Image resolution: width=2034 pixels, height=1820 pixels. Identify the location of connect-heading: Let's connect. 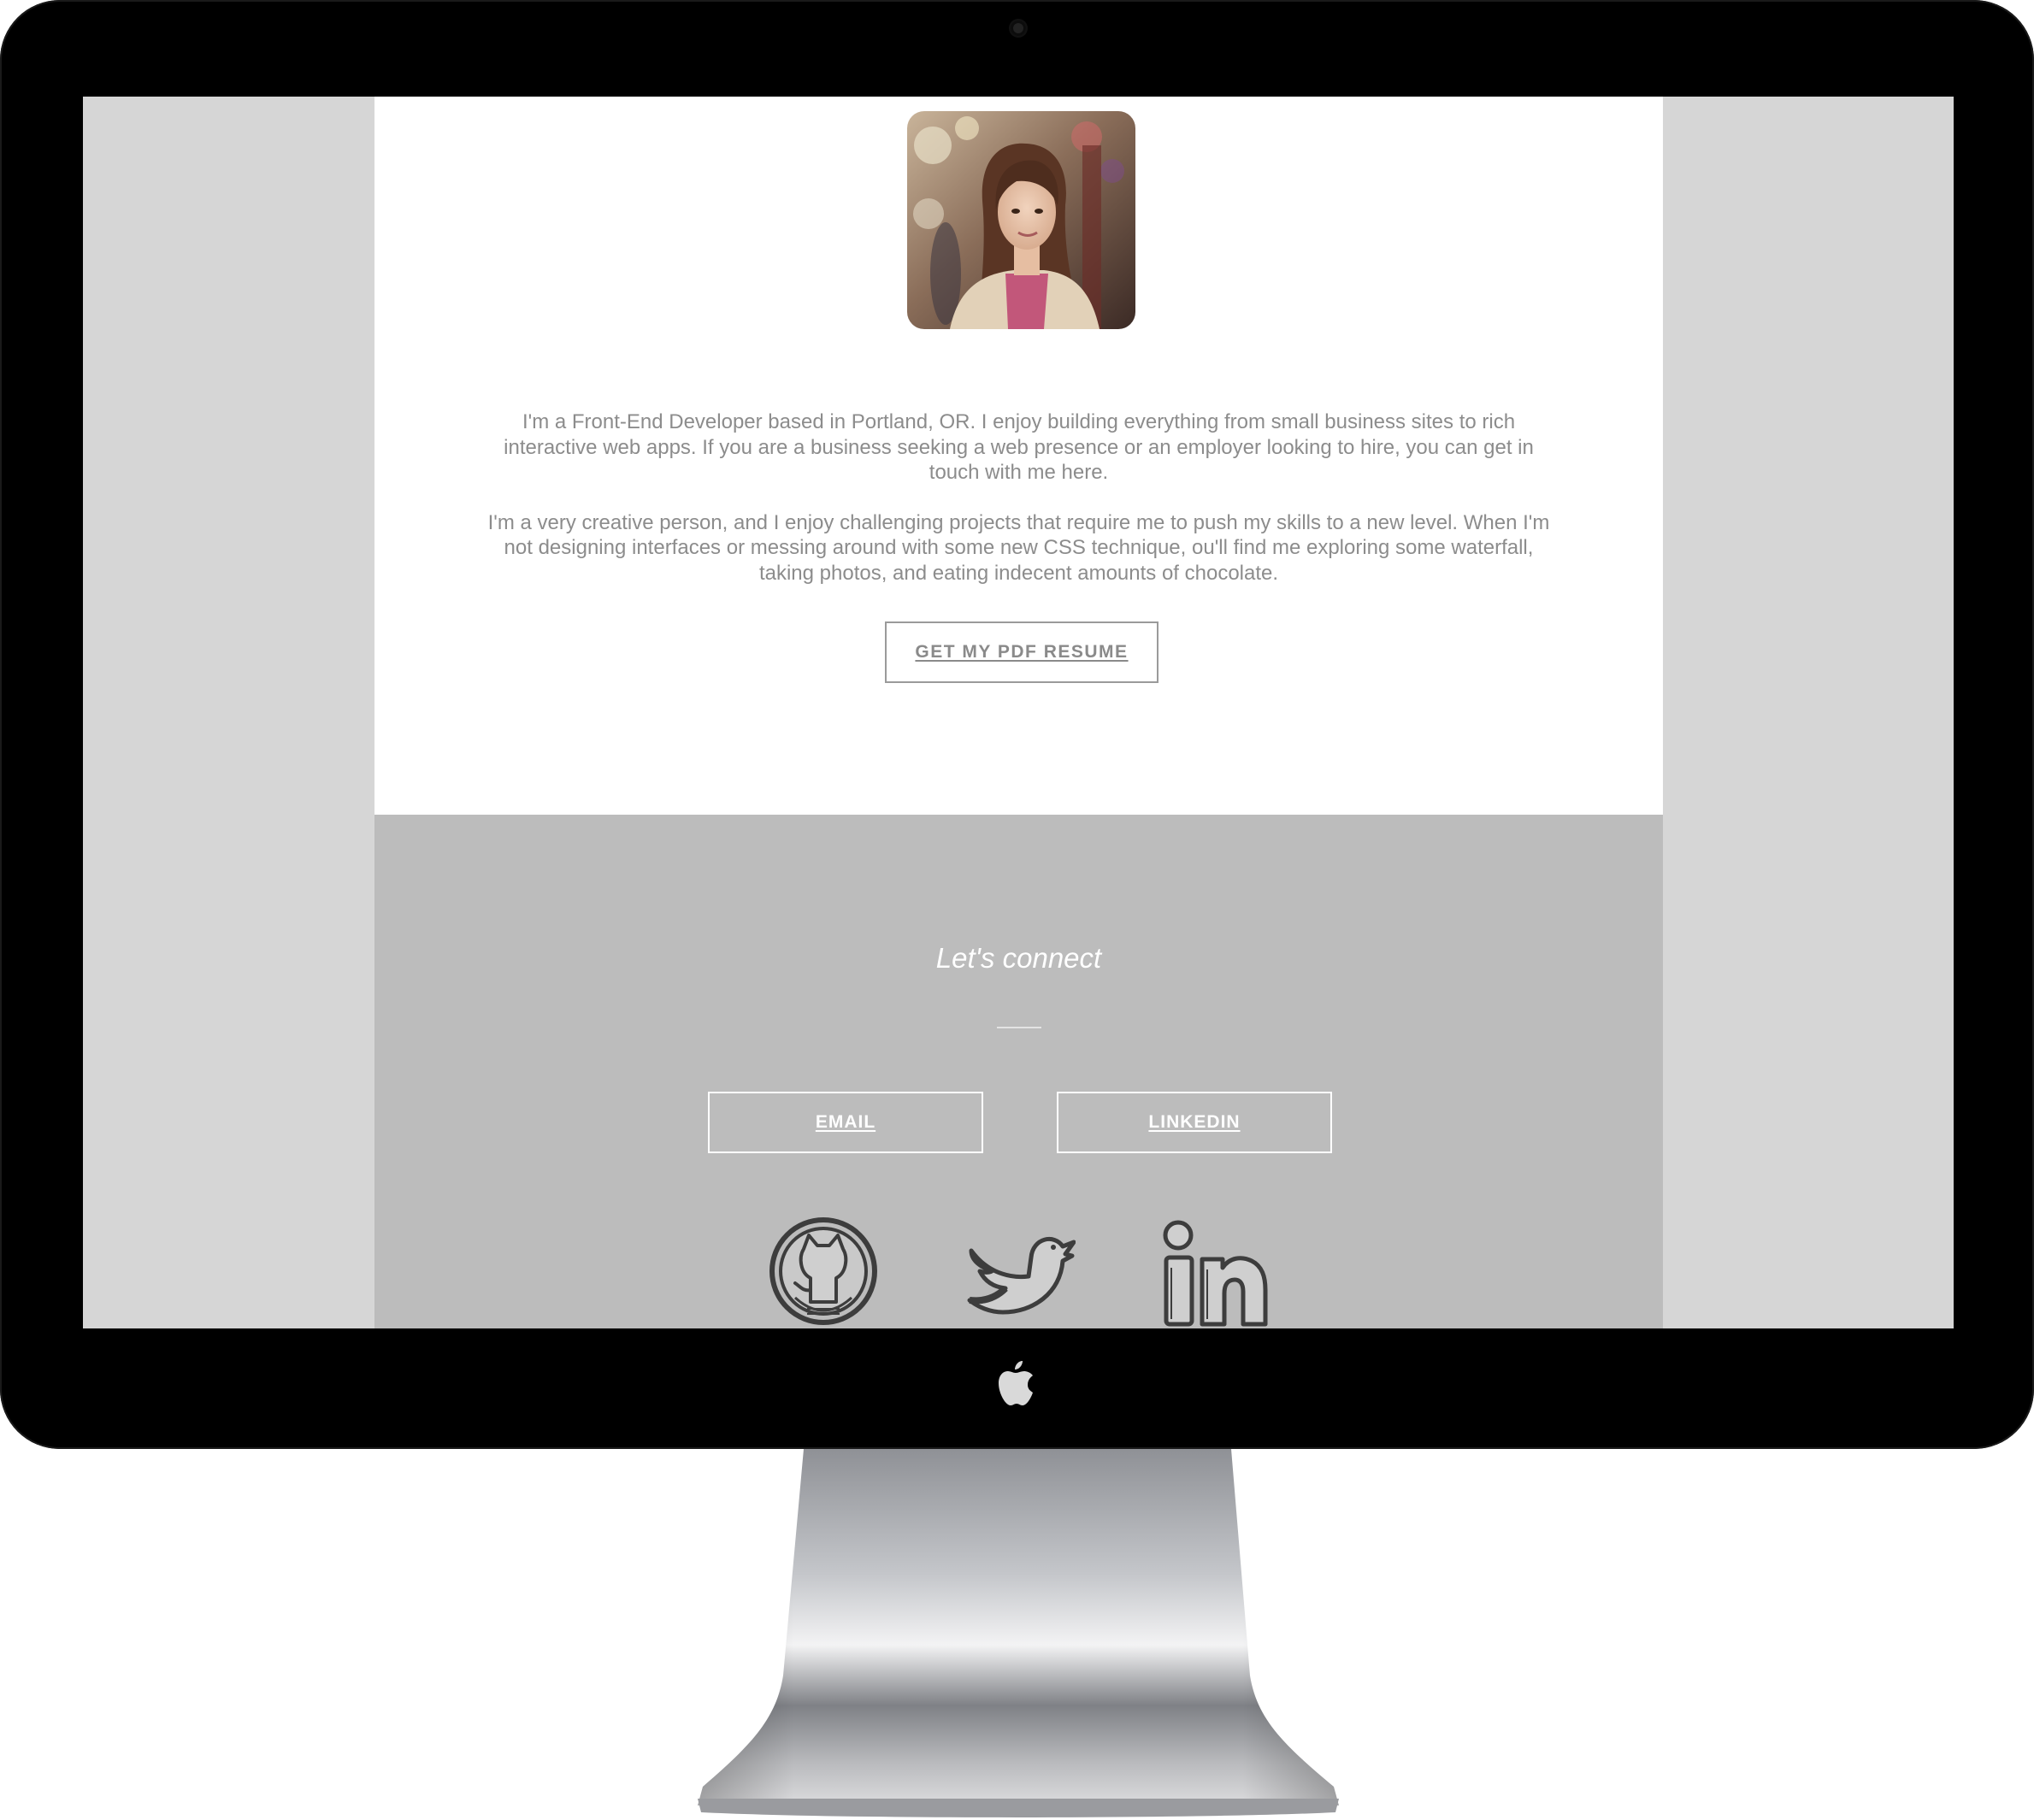
(1019, 958).